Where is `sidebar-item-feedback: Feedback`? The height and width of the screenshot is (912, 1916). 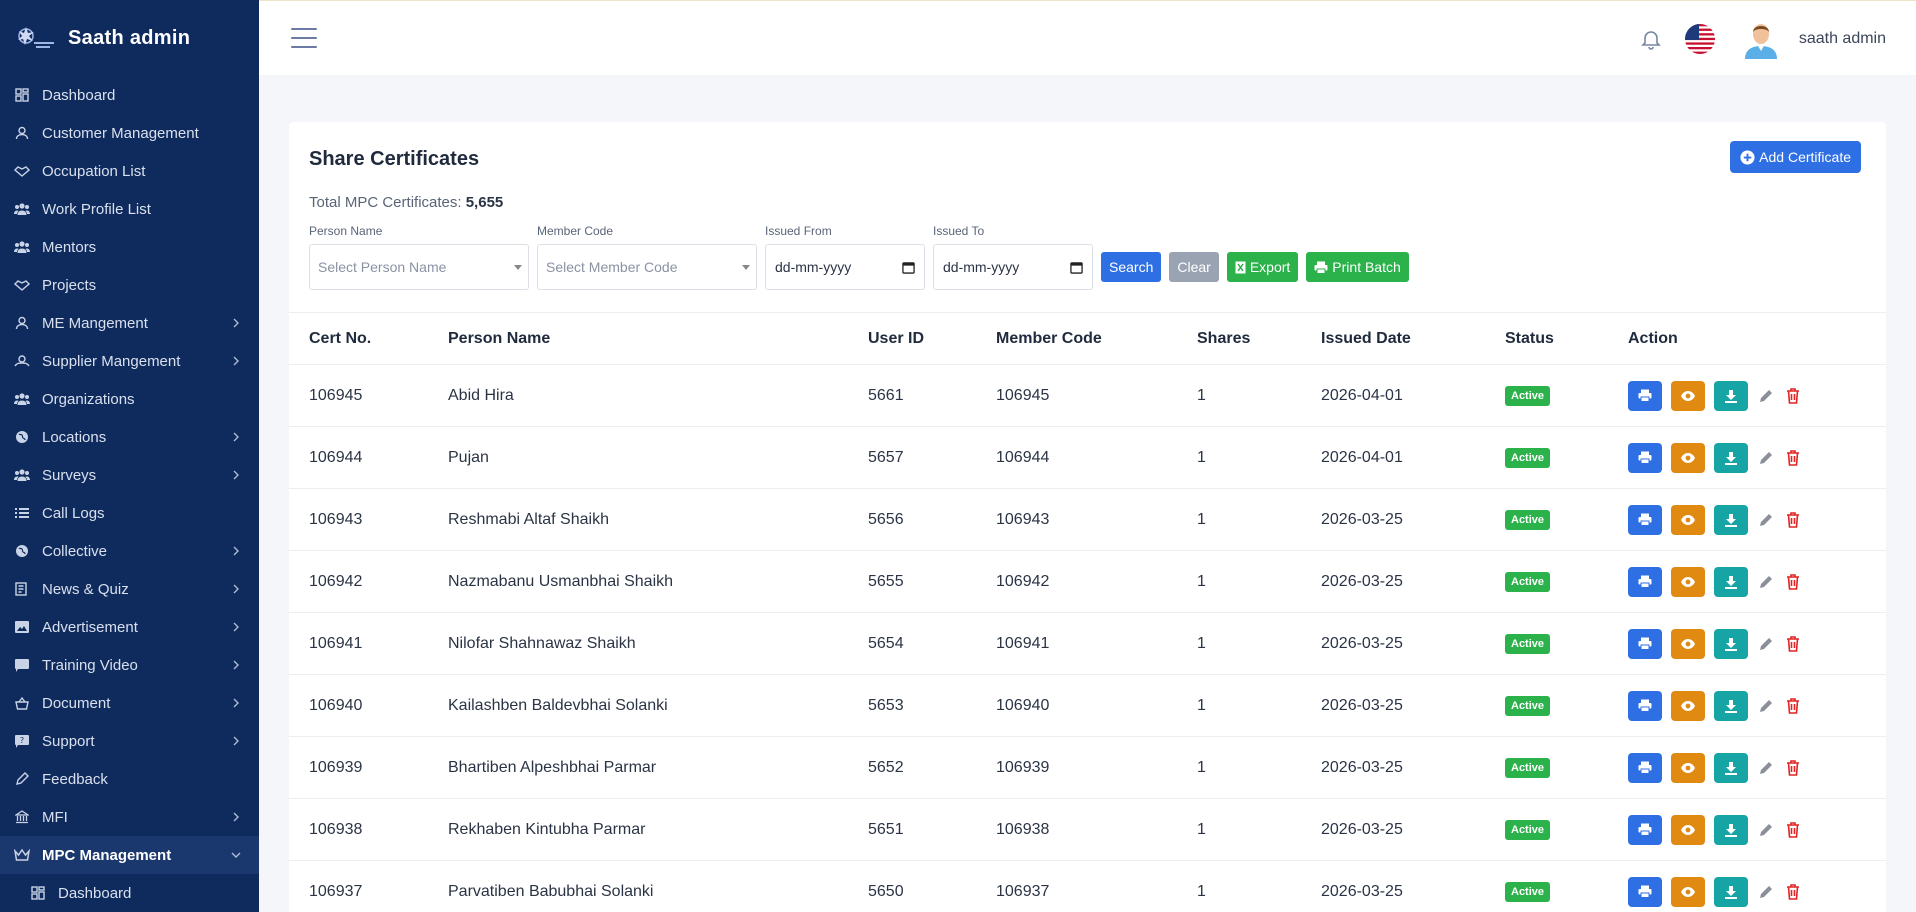
sidebar-item-feedback: Feedback is located at coordinates (129, 779).